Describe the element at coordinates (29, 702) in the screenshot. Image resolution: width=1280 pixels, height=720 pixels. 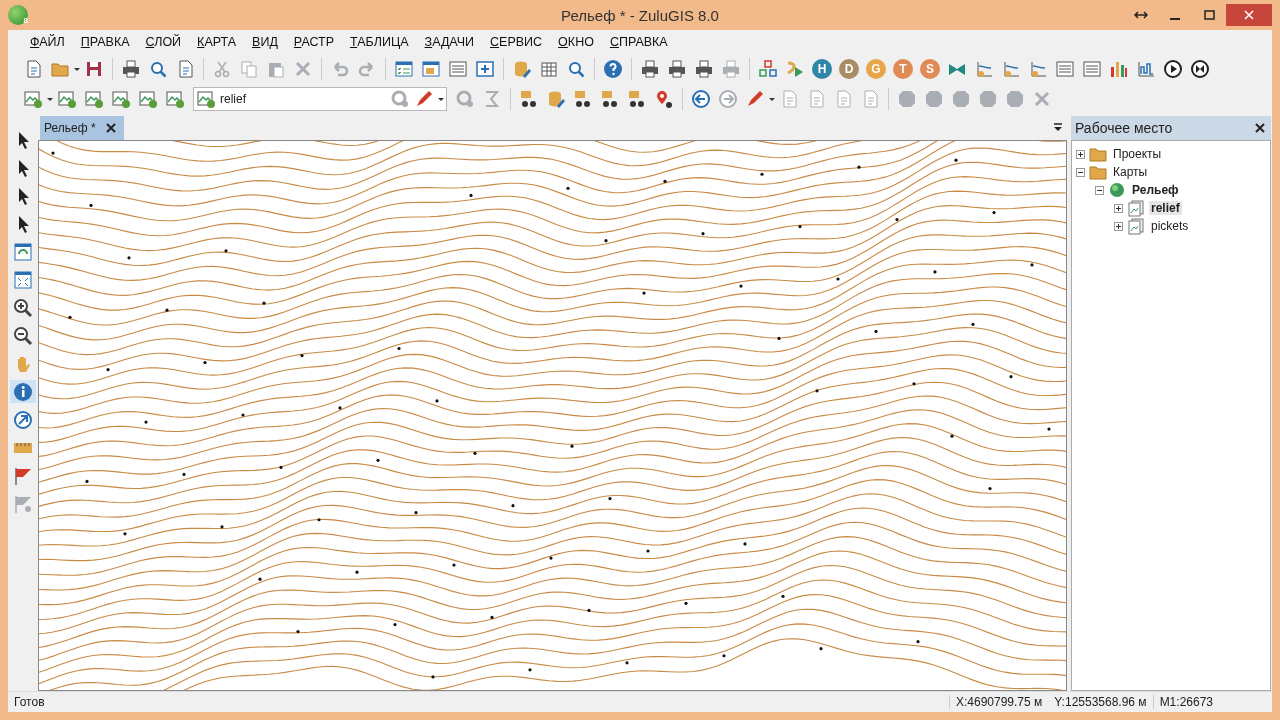
I see `status-text: Готов` at that location.